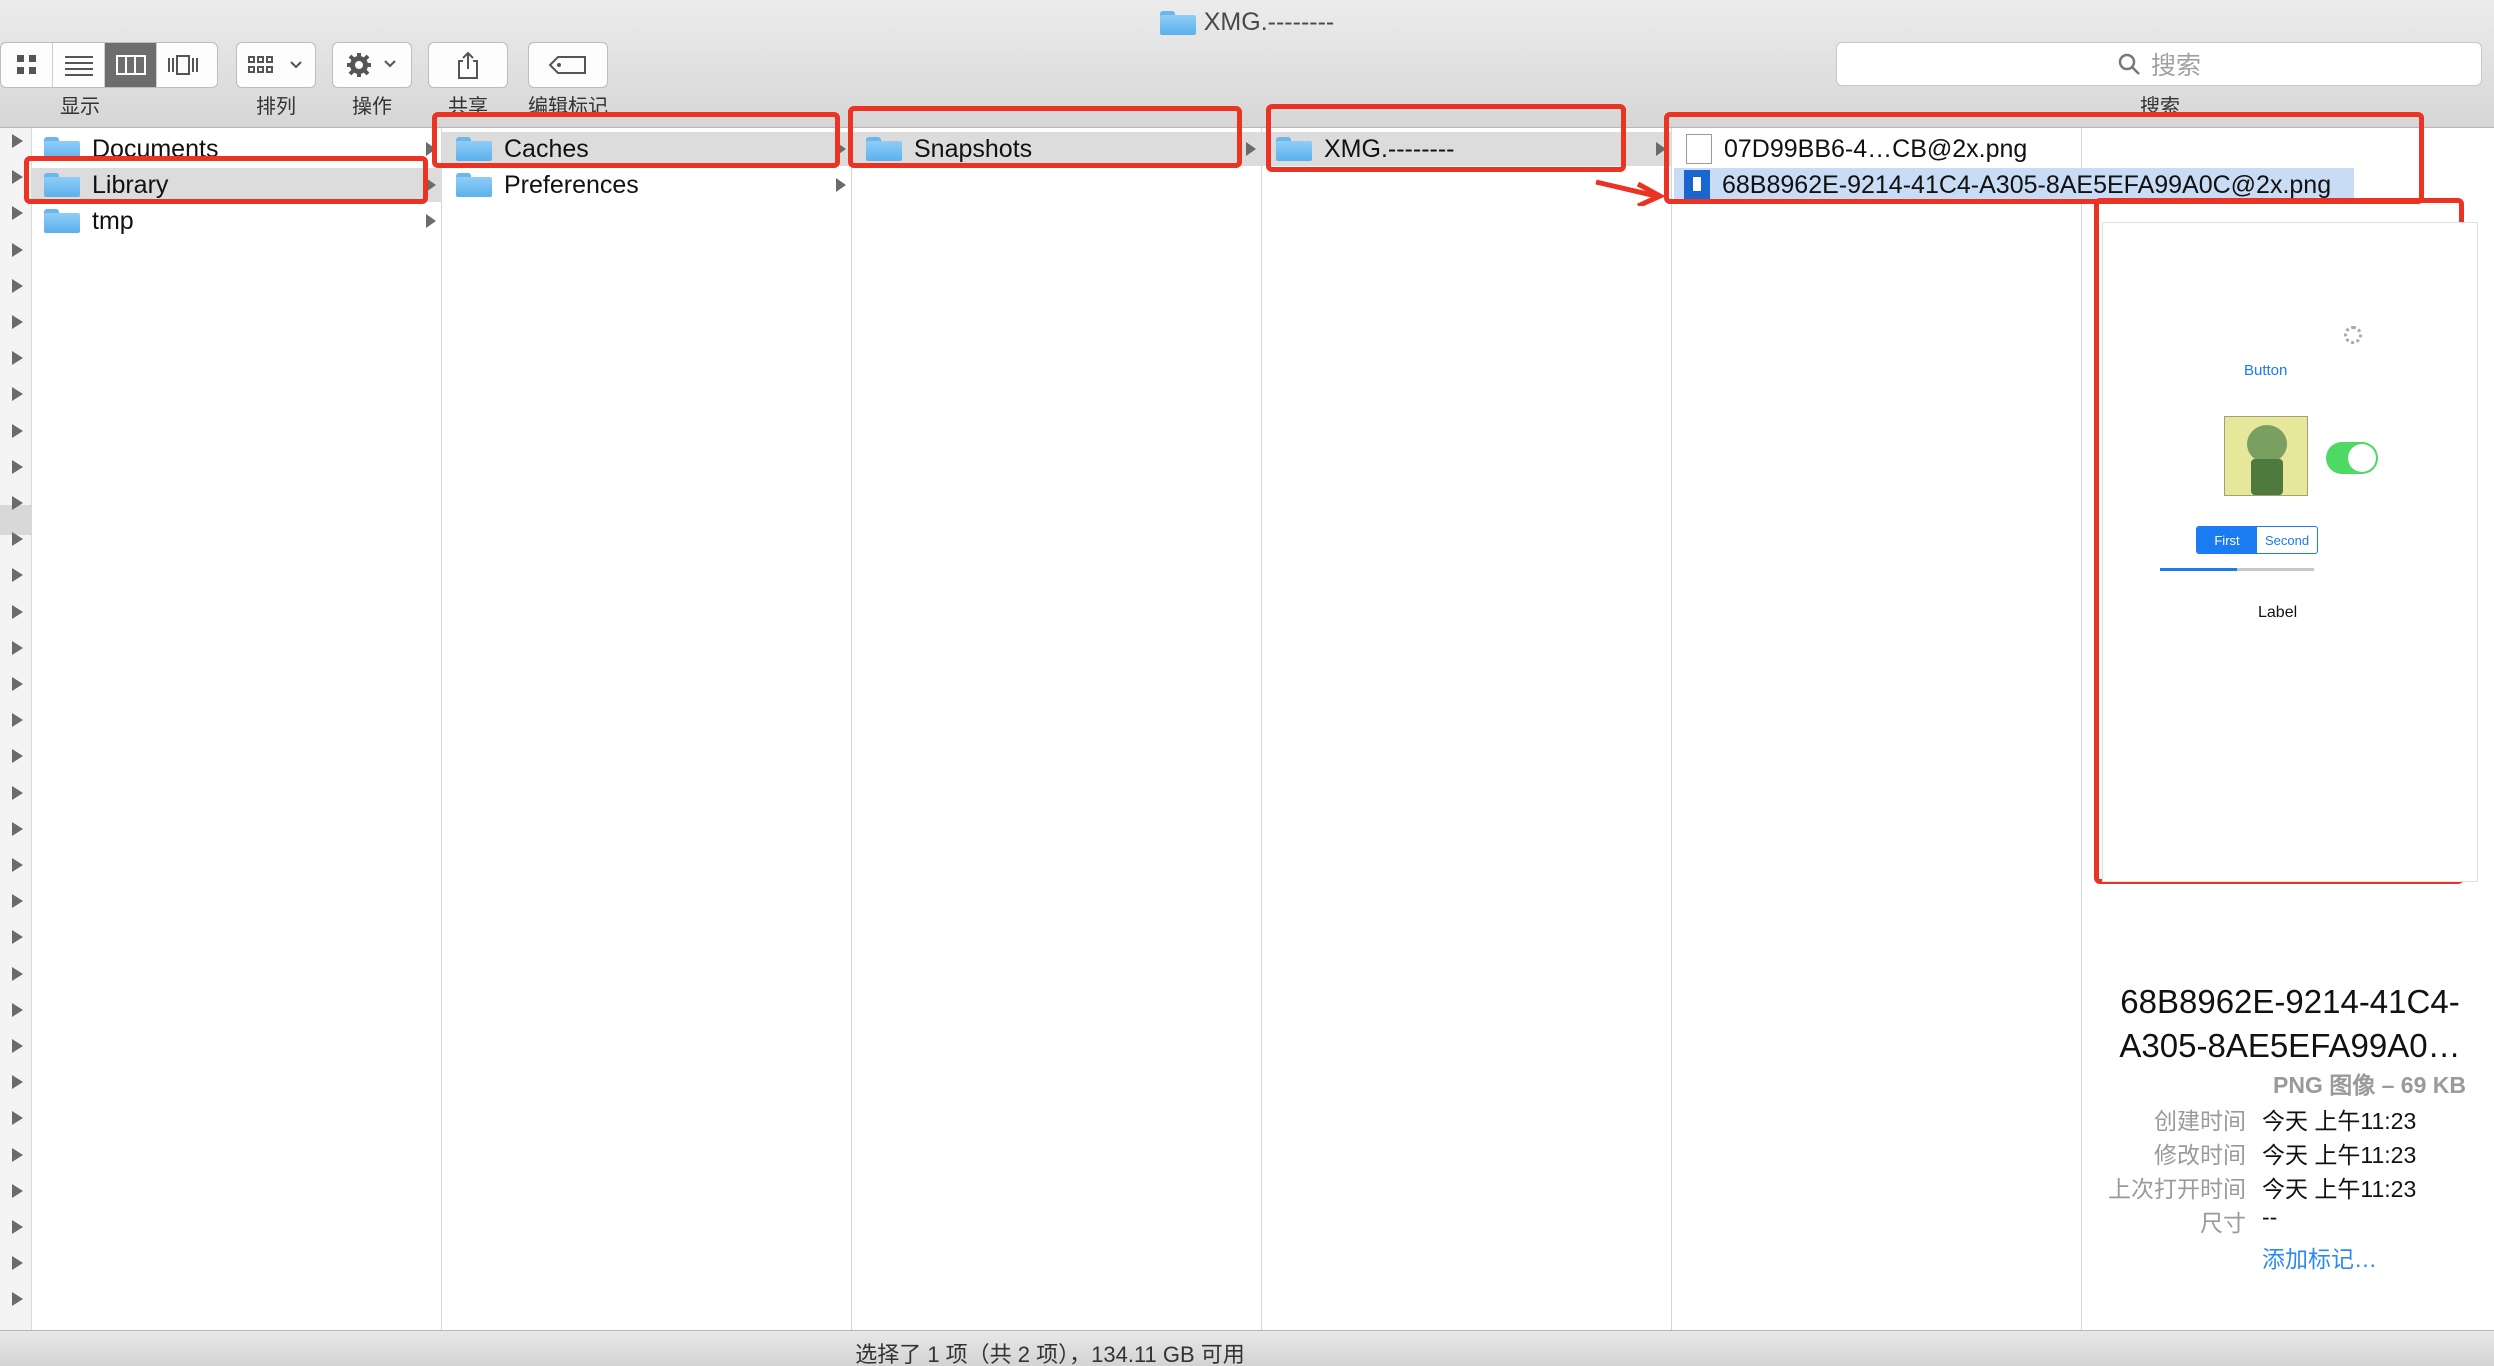 Image resolution: width=2494 pixels, height=1366 pixels. I want to click on columns-icon, so click(130, 65).